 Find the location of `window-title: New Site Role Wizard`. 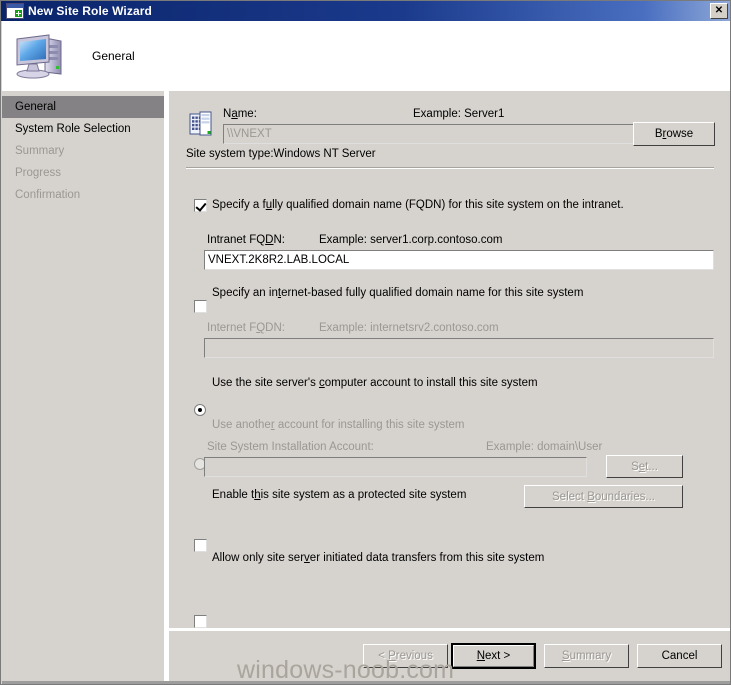

window-title: New Site Role Wizard is located at coordinates (90, 11).